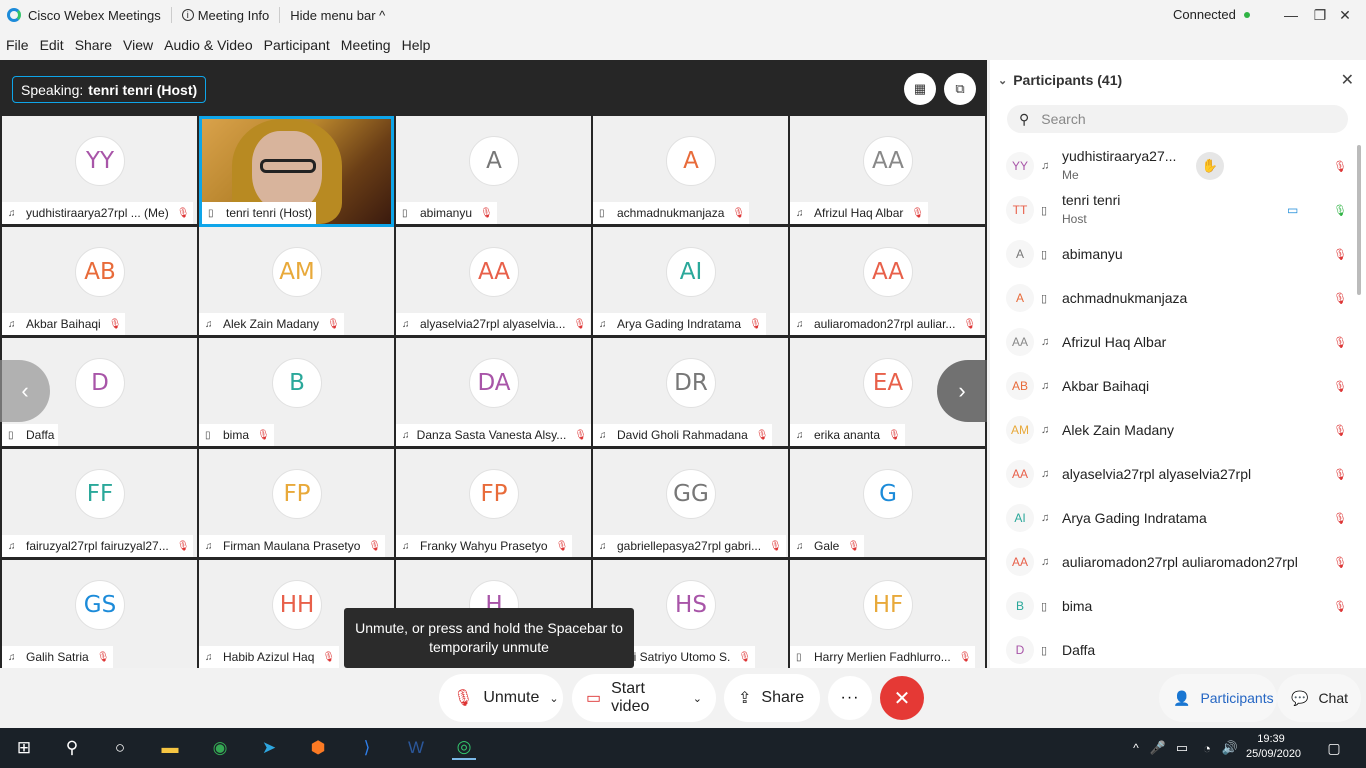 The width and height of the screenshot is (1366, 768). Describe the element at coordinates (1210, 166) in the screenshot. I see `raise-hand-button: ✋` at that location.